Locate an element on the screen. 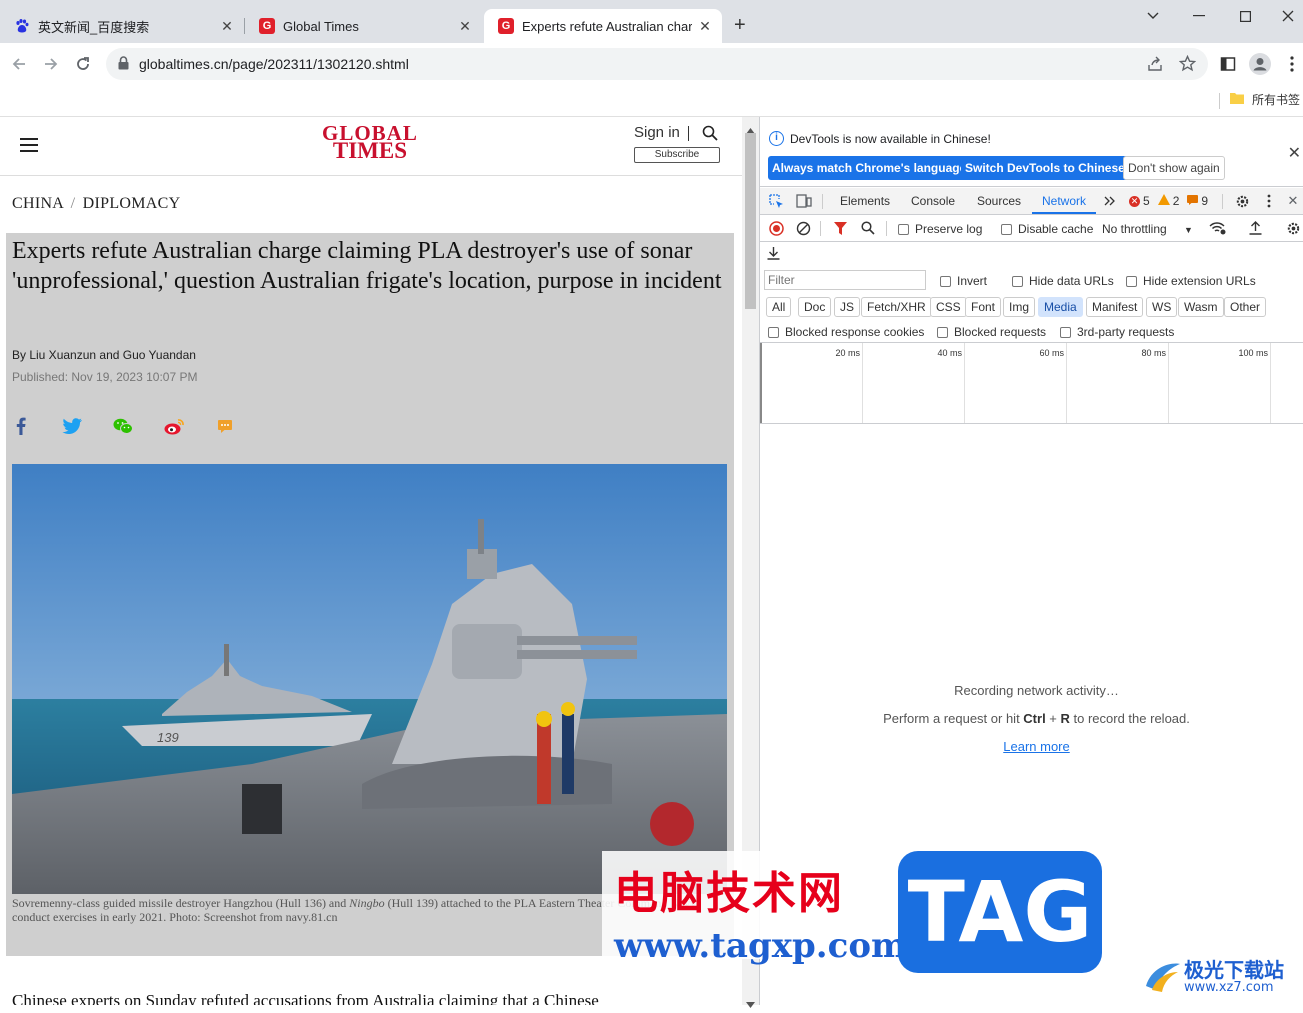  type-filter-manifest: Manifest is located at coordinates (1115, 307).